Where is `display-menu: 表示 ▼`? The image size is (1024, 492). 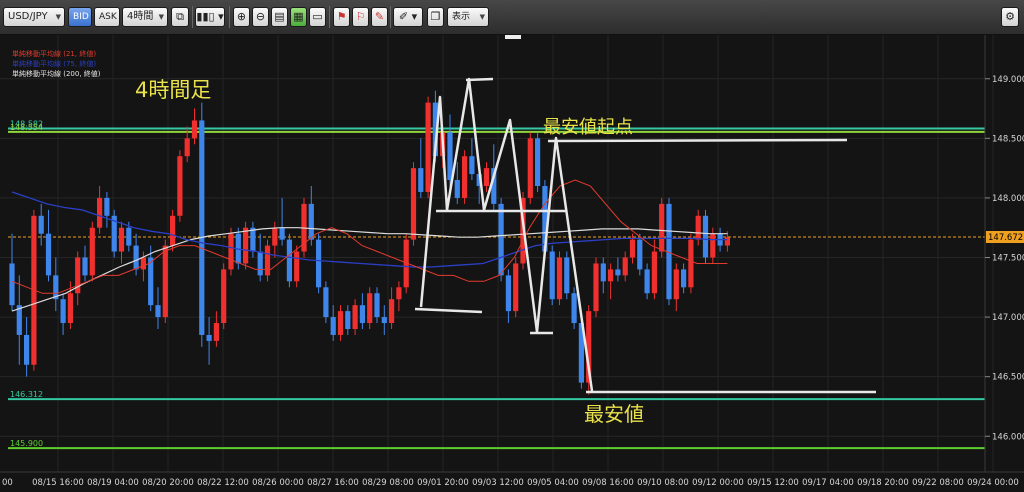 display-menu: 表示 ▼ is located at coordinates (468, 17).